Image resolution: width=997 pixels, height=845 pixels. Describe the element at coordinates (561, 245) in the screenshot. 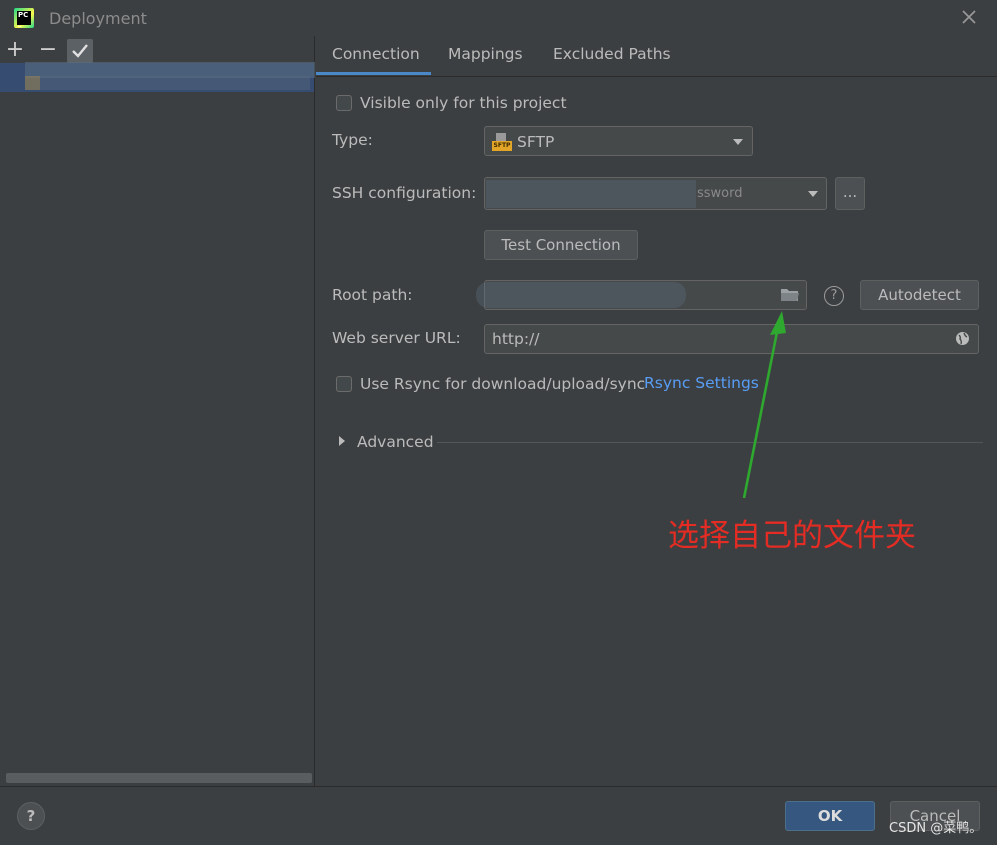

I see `test-connection-button: Test Connection` at that location.